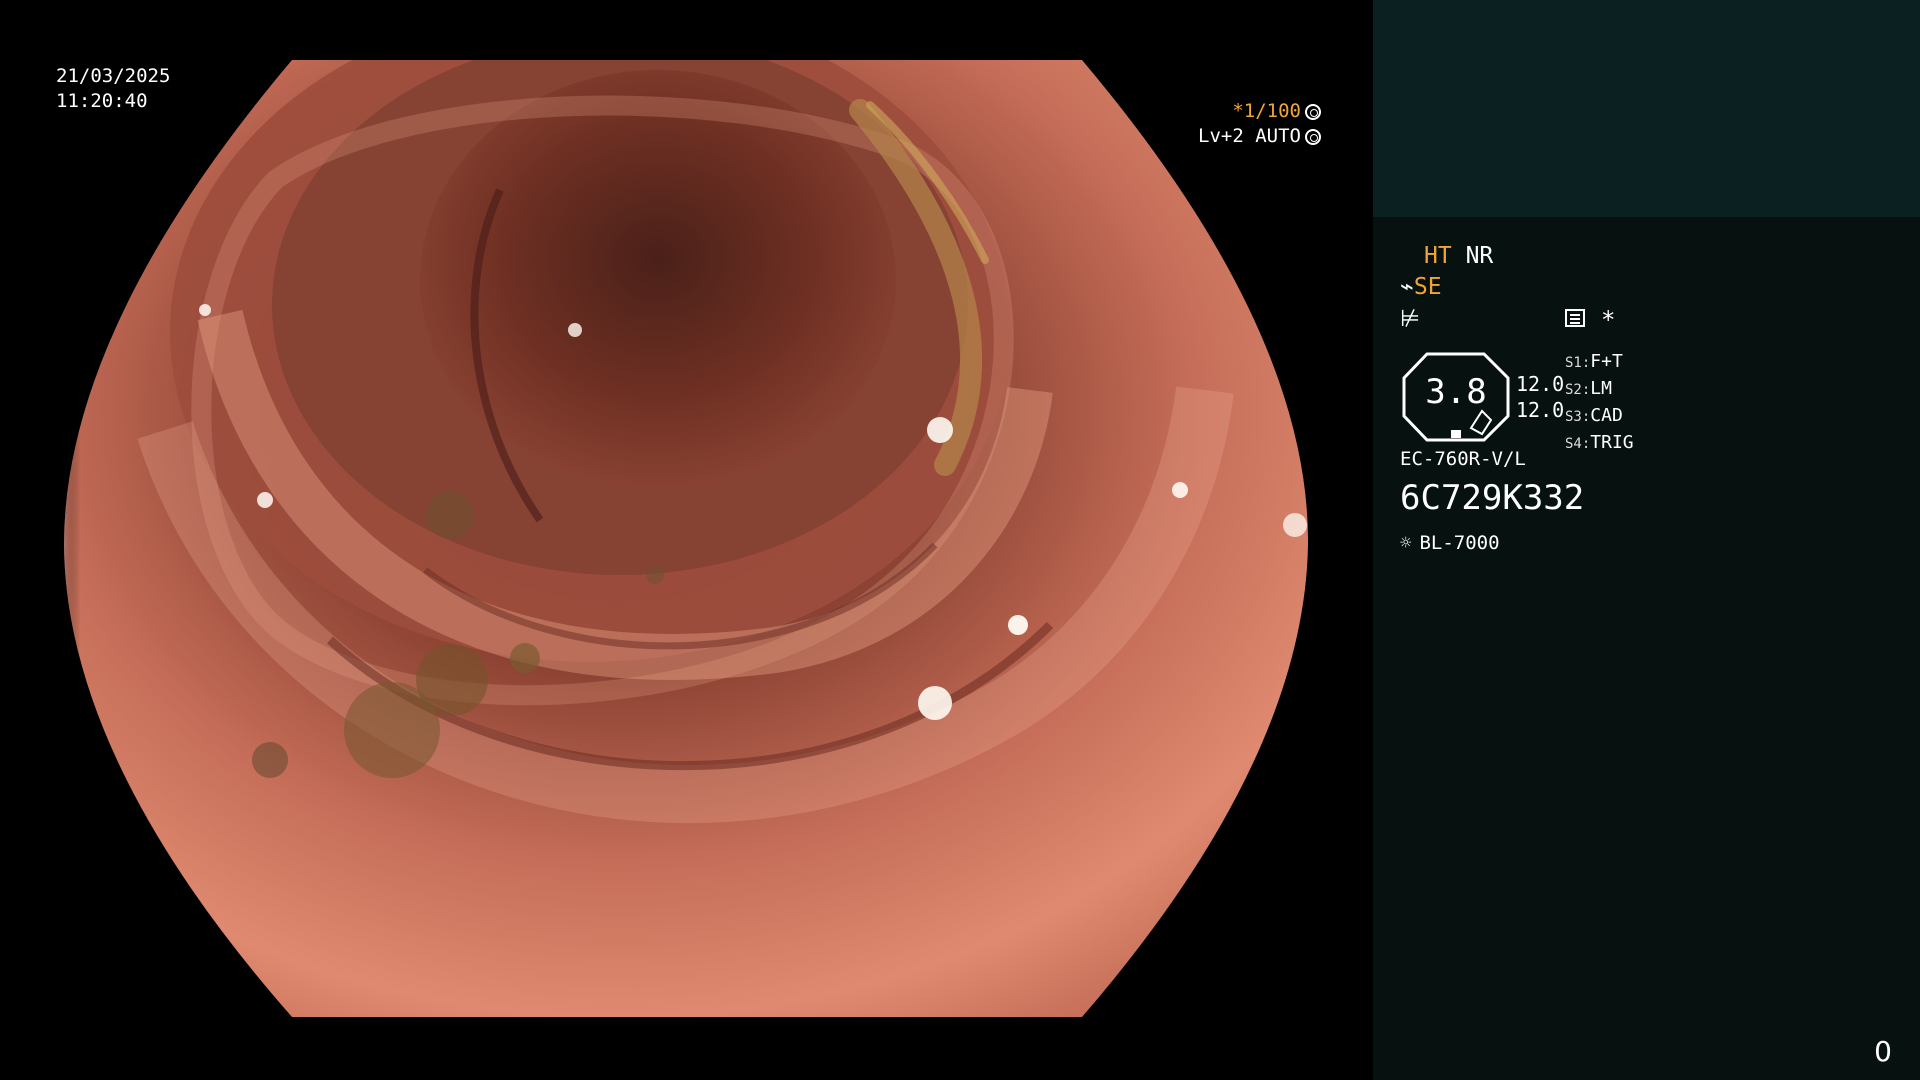 Image resolution: width=1920 pixels, height=1080 pixels. I want to click on exposure-overlay: *1/100 Lv+2 AUTO, so click(1259, 124).